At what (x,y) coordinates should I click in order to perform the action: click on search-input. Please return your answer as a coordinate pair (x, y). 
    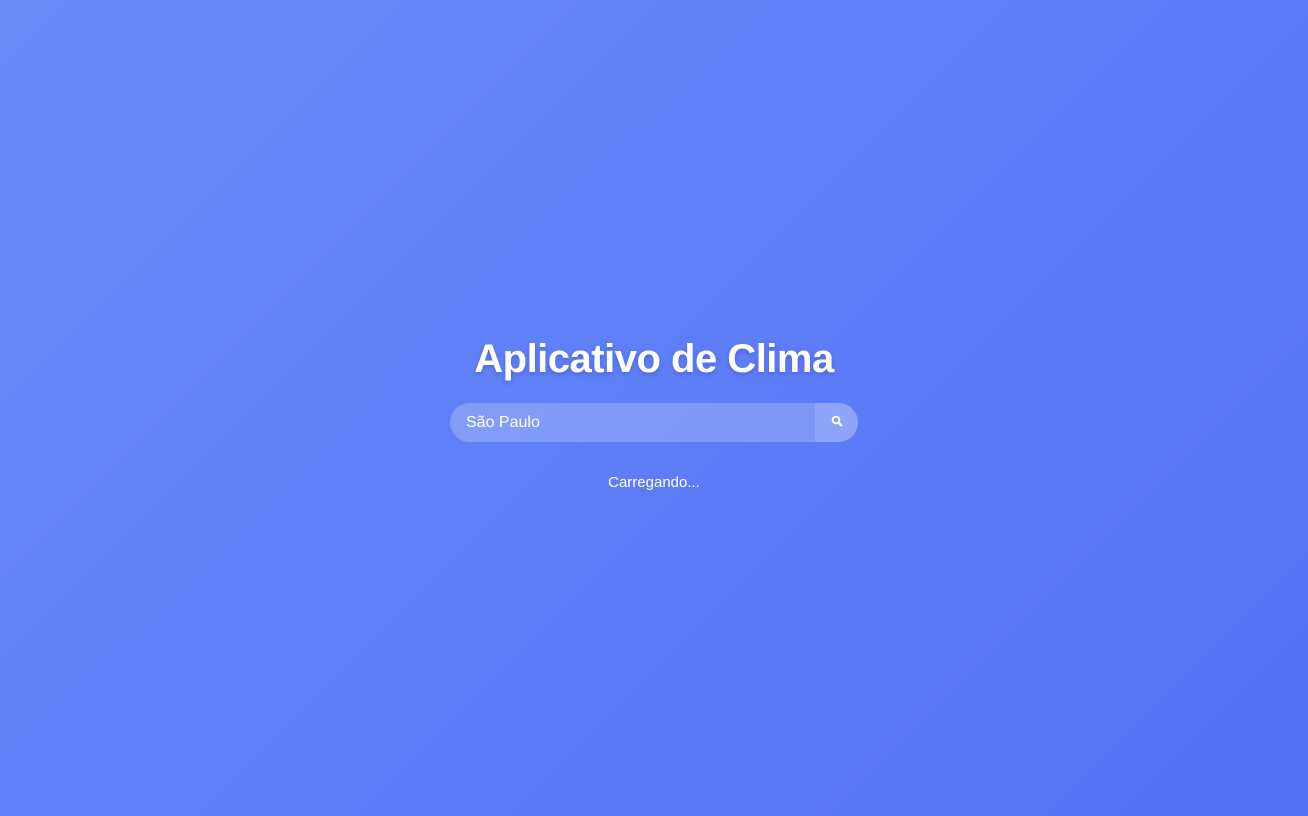
    Looking at the image, I should click on (632, 422).